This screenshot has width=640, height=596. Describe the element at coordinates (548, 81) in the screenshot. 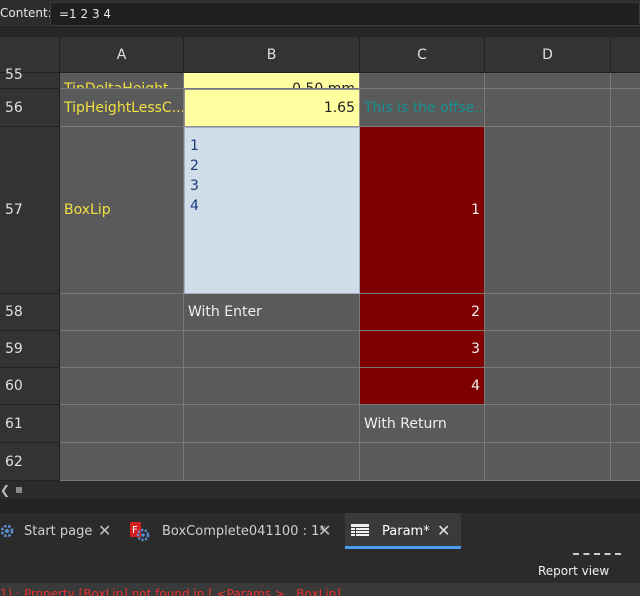

I see `cell-d55` at that location.